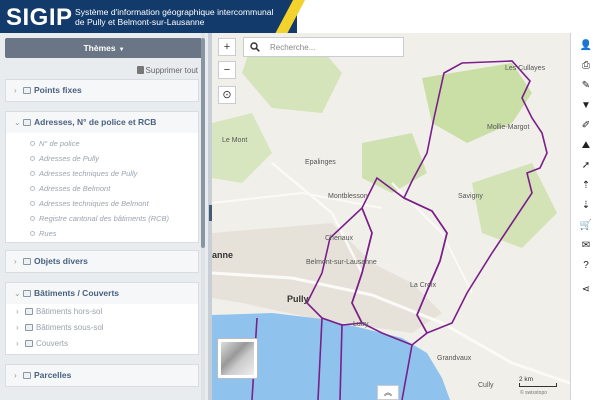 Image resolution: width=600 pixels, height=400 pixels. I want to click on section-header-batiments: ⌄ Bâtiments / Couverts, so click(102, 293).